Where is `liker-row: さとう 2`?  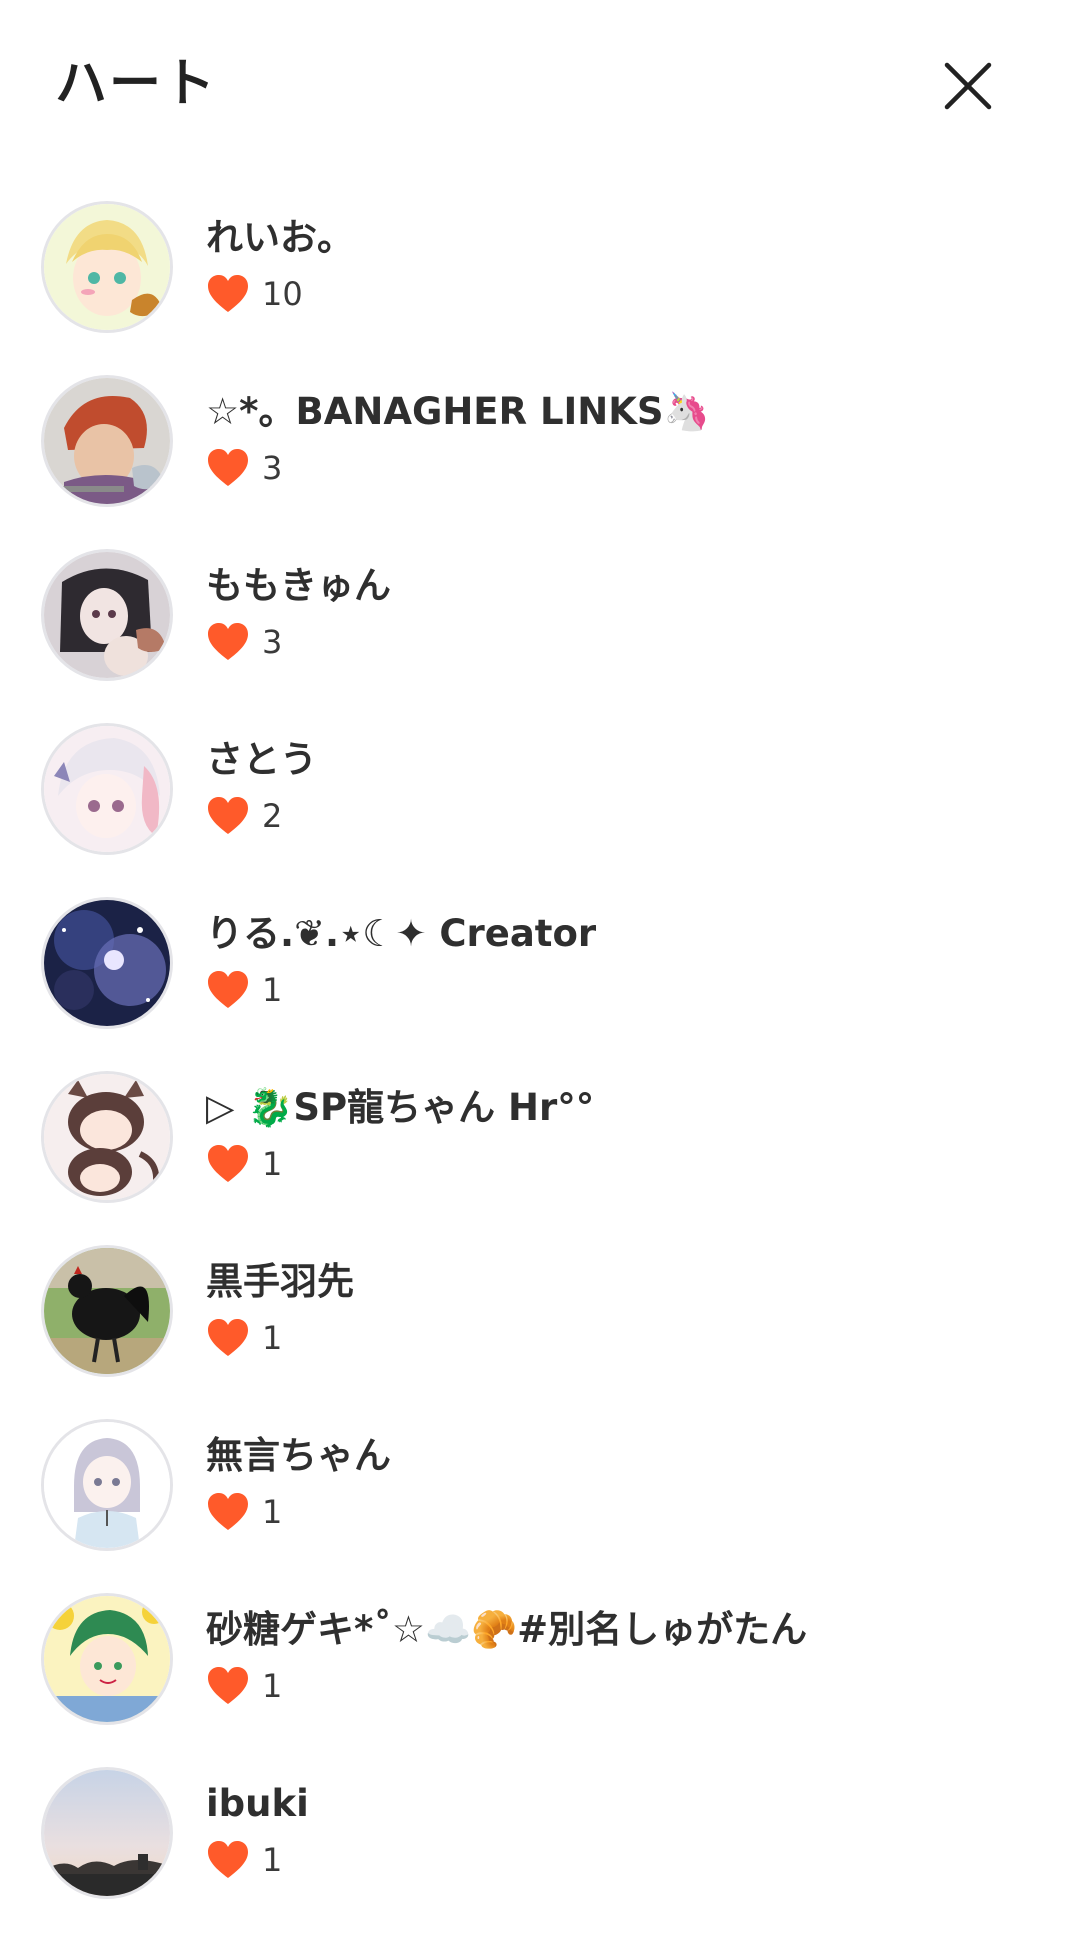 liker-row: さとう 2 is located at coordinates (533, 809).